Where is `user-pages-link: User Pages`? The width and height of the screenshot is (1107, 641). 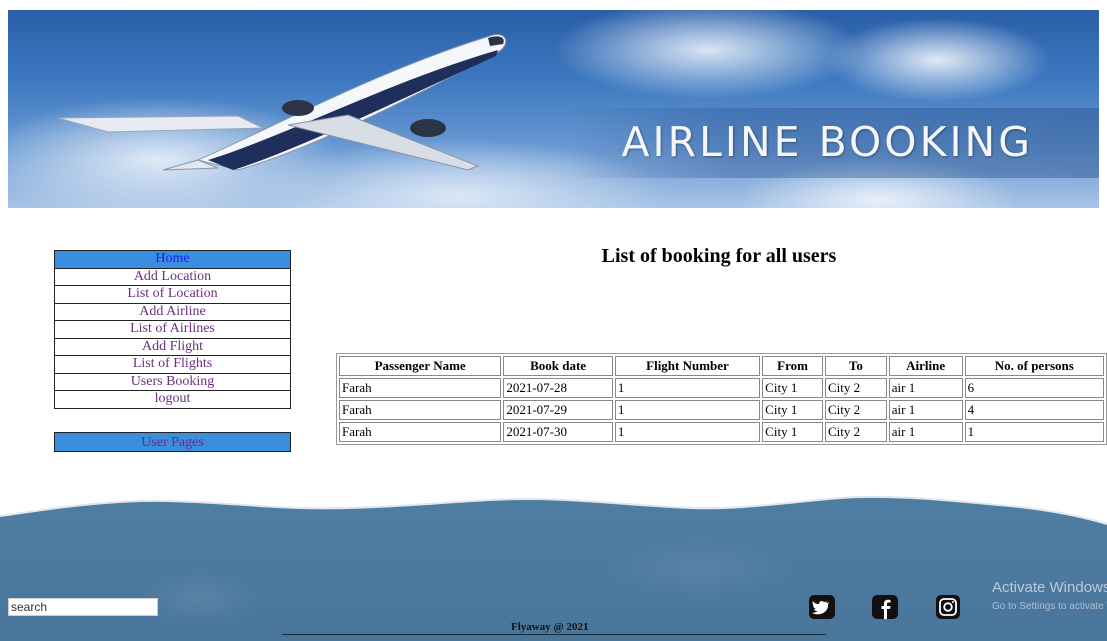
user-pages-link: User Pages is located at coordinates (172, 442).